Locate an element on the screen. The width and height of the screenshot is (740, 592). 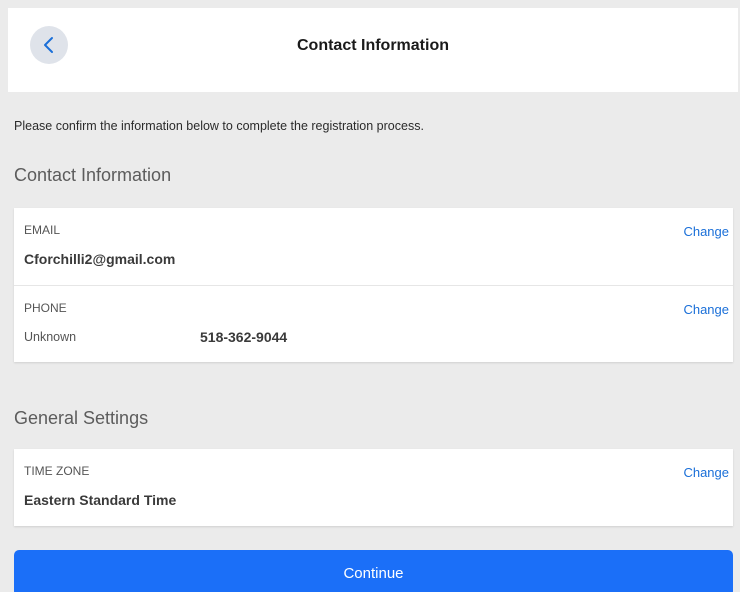
page-title: Contact Information is located at coordinates (373, 45).